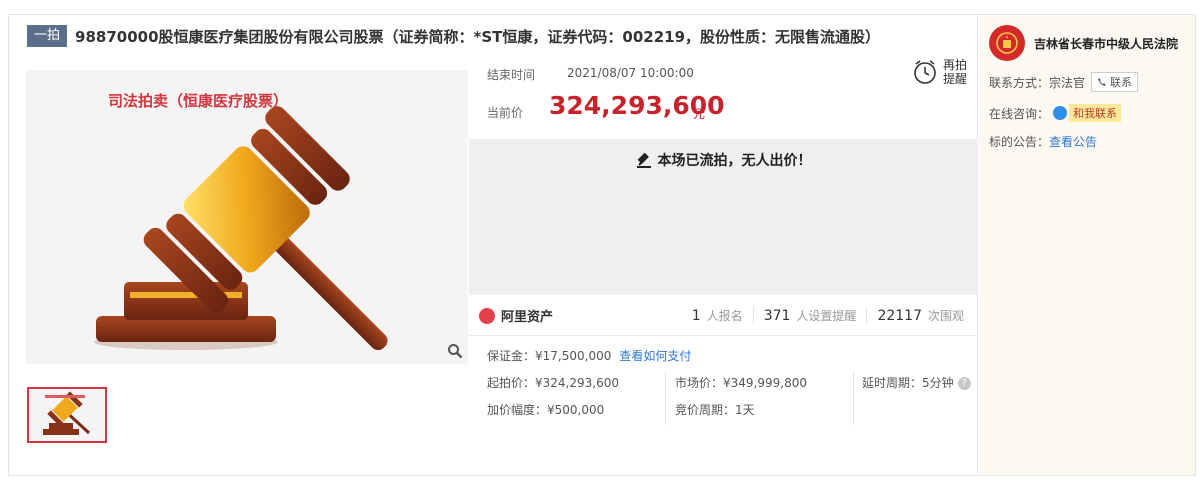  I want to click on stats-row: 阿里资产 1 人报名 371 人设置提醒 22117 次围观, so click(723, 316).